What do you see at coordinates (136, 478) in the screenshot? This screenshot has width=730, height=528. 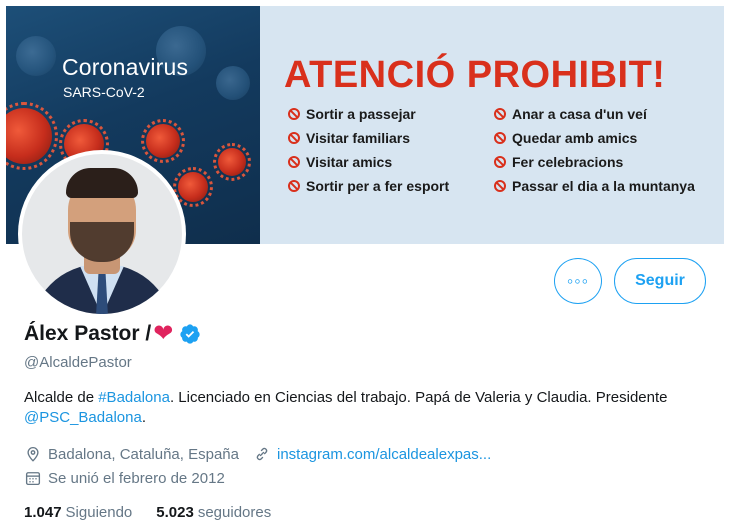 I see `profile-joined: Se unió el febrero de 2012` at bounding box center [136, 478].